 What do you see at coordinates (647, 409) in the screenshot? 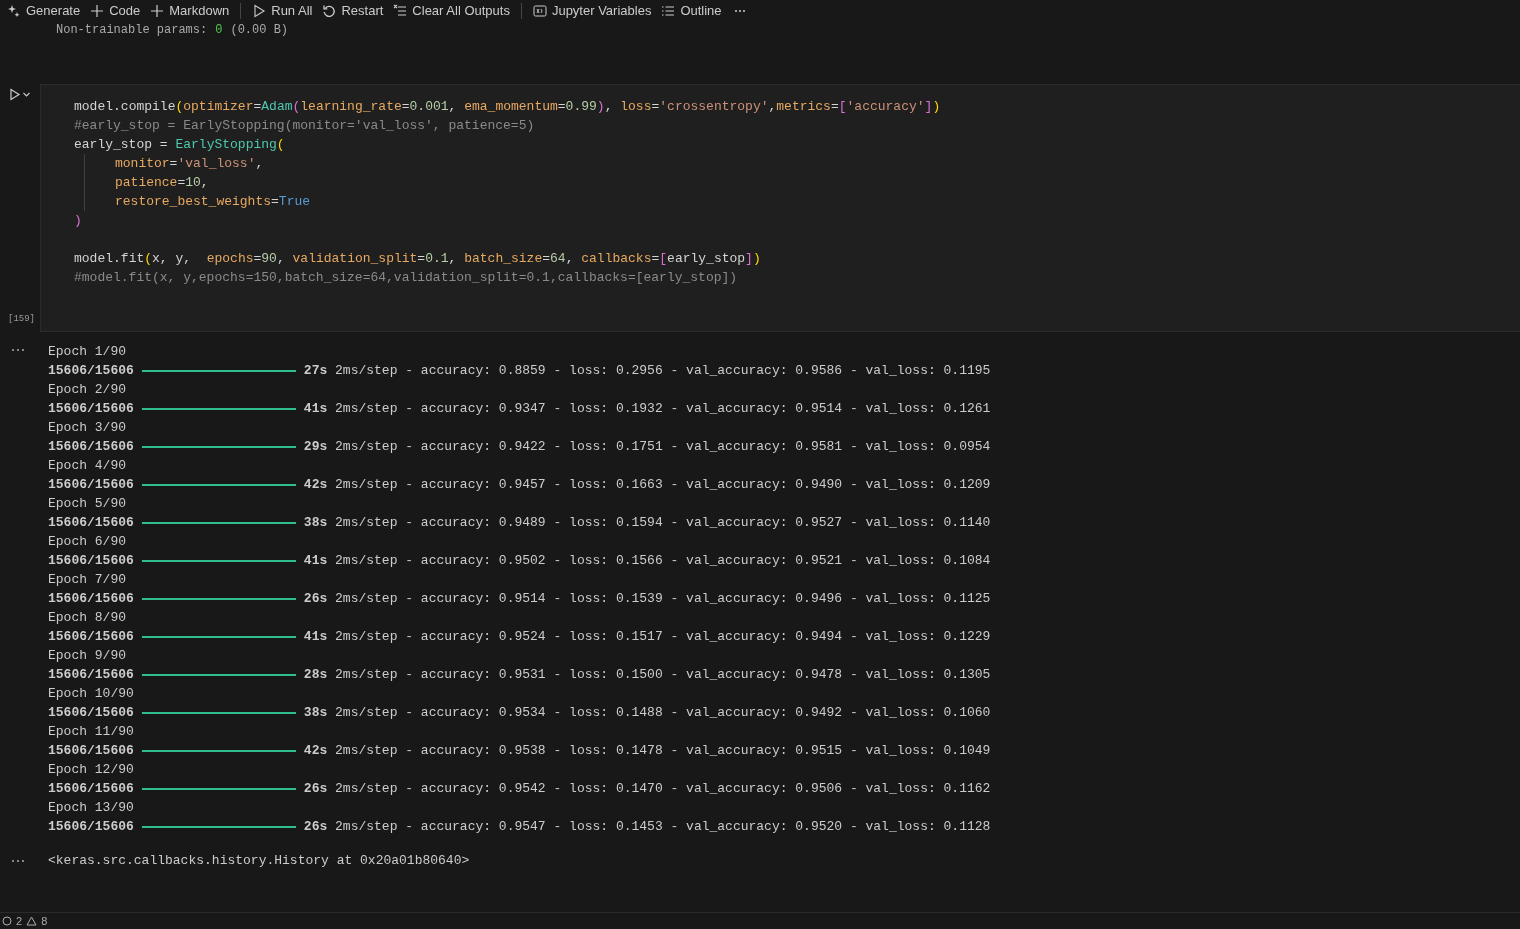
I see `training-stats: 41s 2ms/step - accuracy: 0.9347 - loss: 0.1932 - val_accuracy: 0.9514 - val_loss: 0.1261` at bounding box center [647, 409].